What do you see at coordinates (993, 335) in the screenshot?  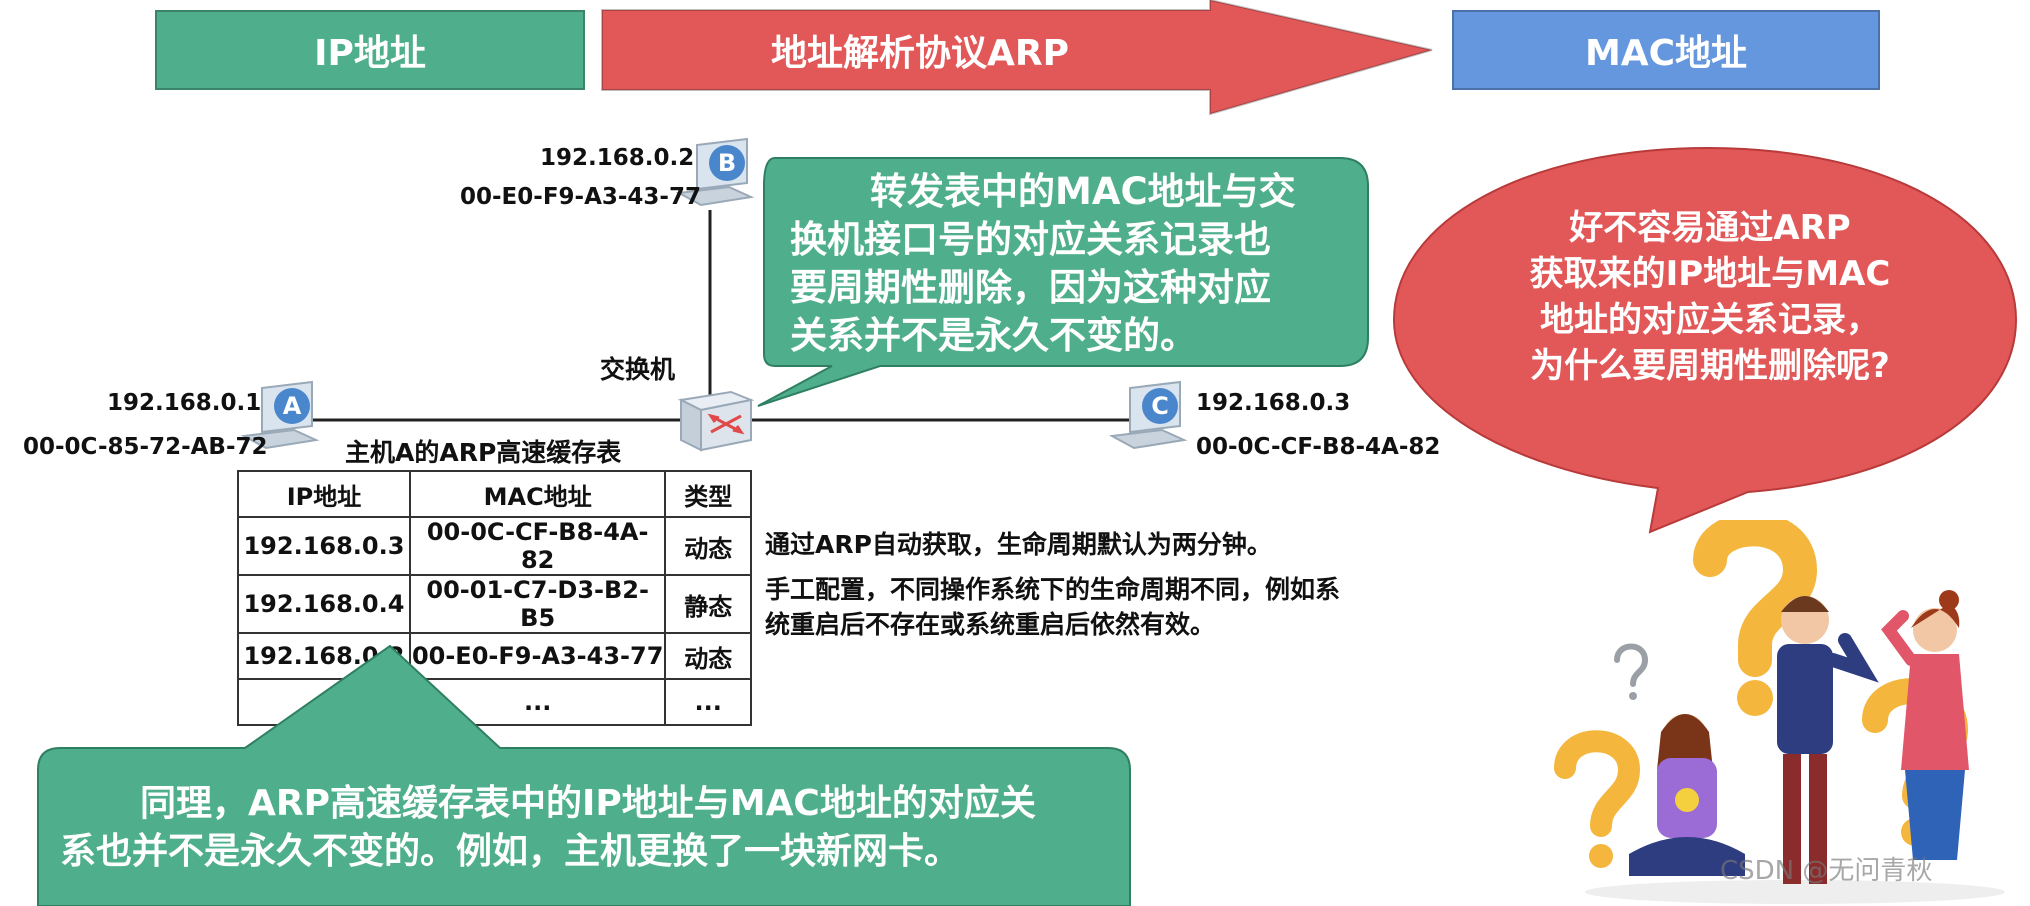 I see `switch-note-line-4: 关系并不是永久不变的。` at bounding box center [993, 335].